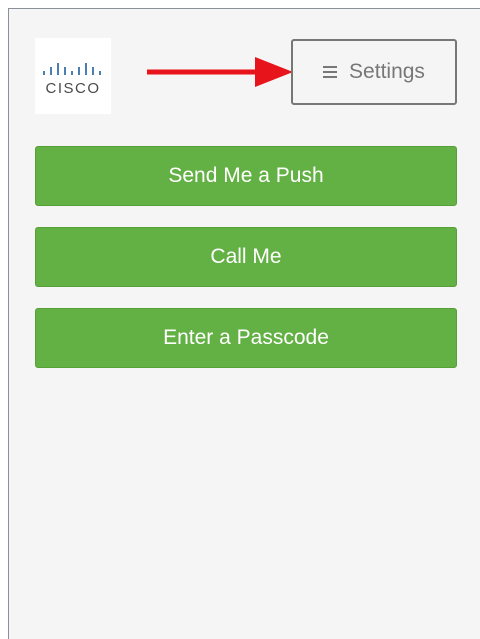  I want to click on enter-passcode-label: Enter a Passcode, so click(246, 337).